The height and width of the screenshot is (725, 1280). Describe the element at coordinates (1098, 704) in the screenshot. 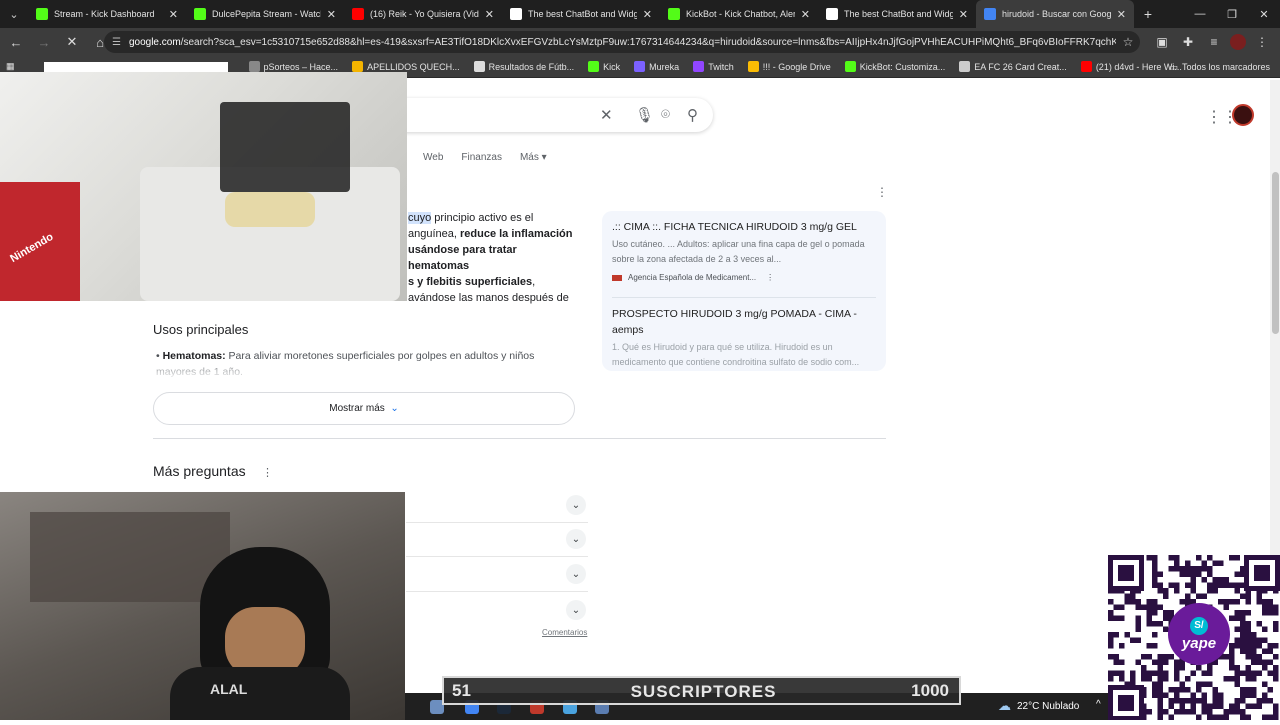

I see `tray-caret-icon: ^` at that location.